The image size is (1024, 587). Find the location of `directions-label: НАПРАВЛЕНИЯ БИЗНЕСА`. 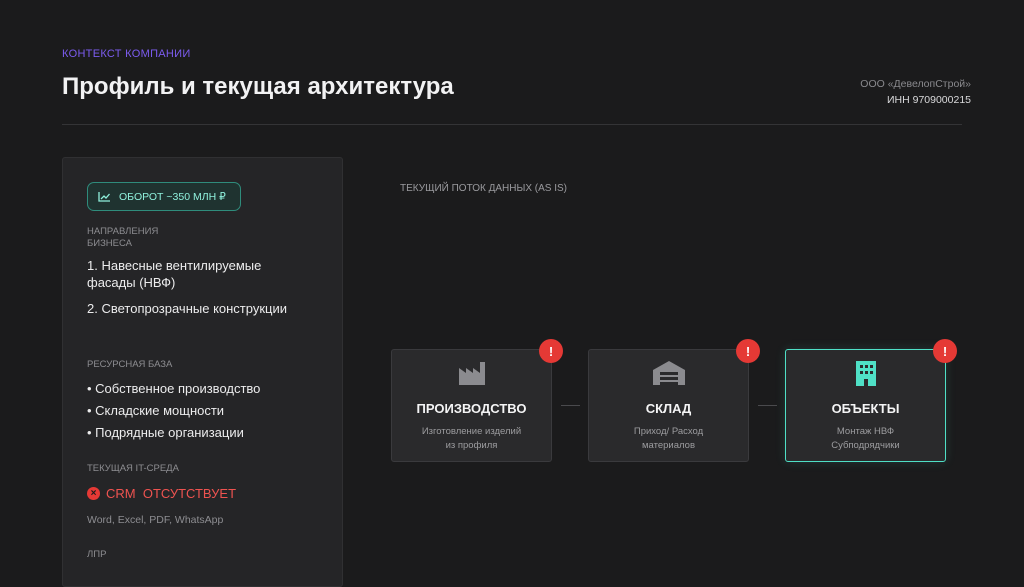

directions-label: НАПРАВЛЕНИЯ БИЗНЕСА is located at coordinates (123, 237).